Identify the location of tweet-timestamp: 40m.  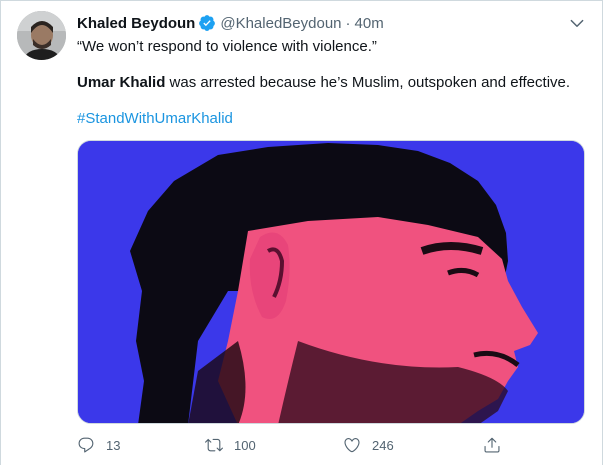
(369, 23).